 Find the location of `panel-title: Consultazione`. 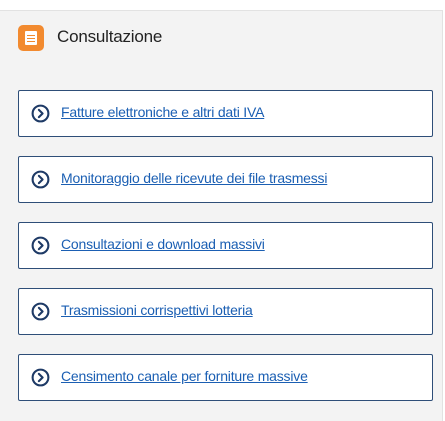

panel-title: Consultazione is located at coordinates (110, 36).